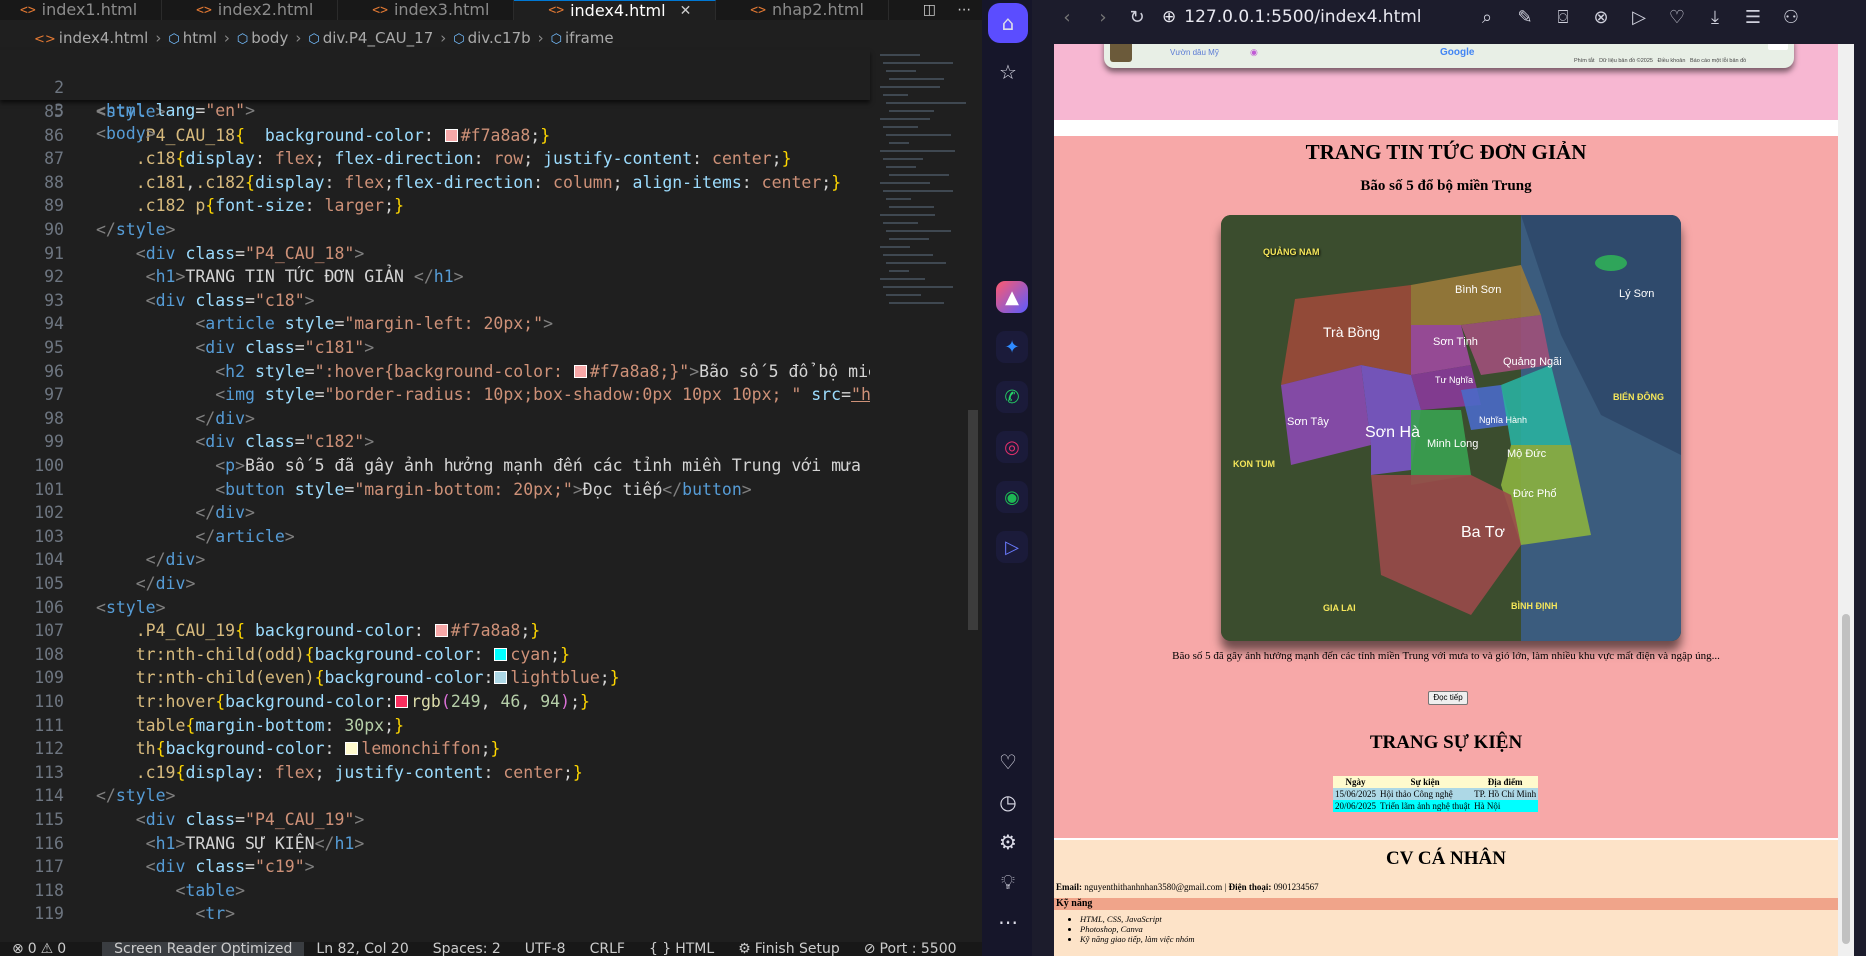  I want to click on spotify-icon: ◉, so click(1012, 497).